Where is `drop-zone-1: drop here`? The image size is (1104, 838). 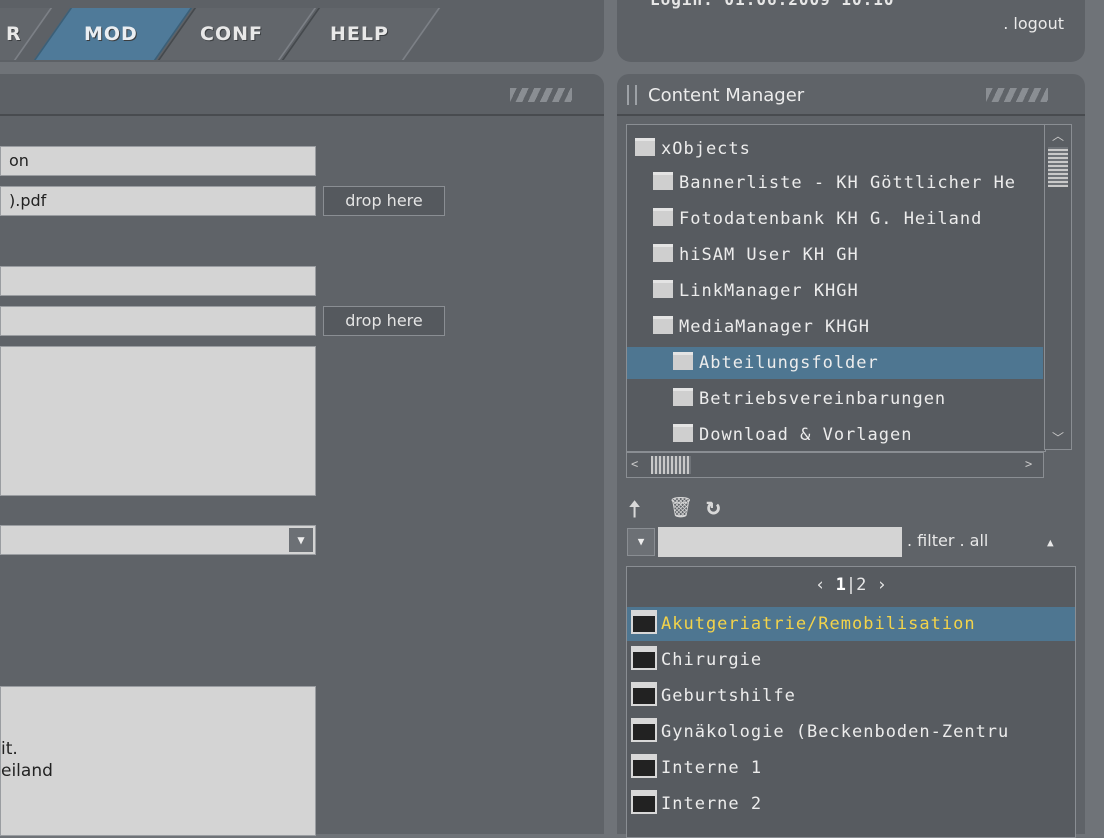 drop-zone-1: drop here is located at coordinates (384, 201).